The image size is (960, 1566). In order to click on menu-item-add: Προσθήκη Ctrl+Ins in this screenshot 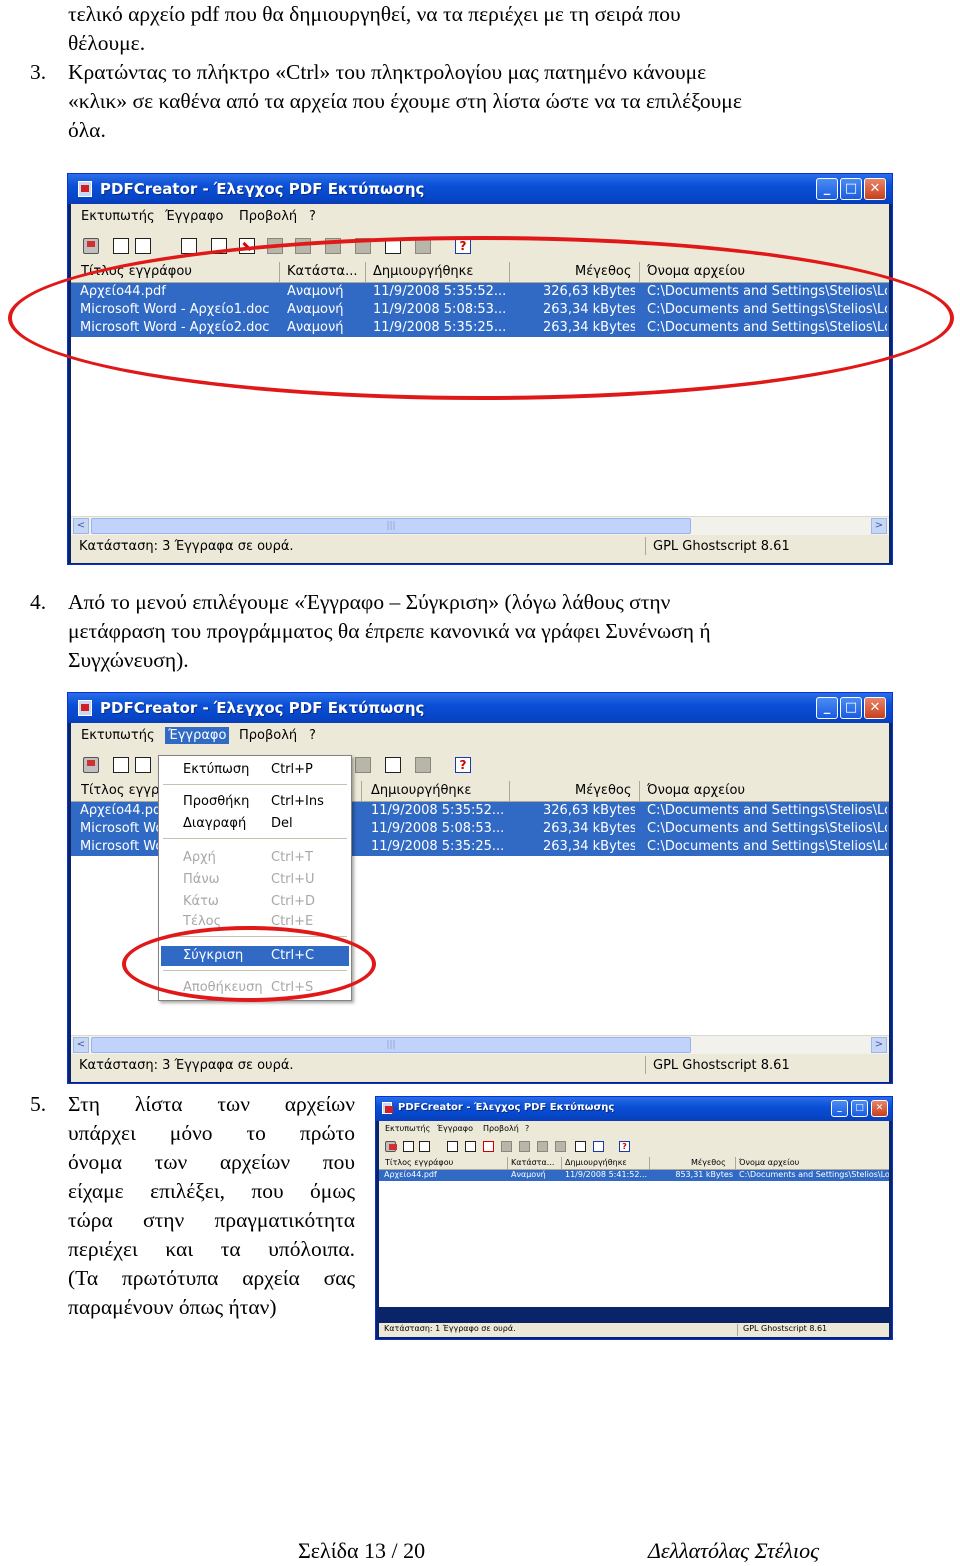, I will do `click(255, 802)`.